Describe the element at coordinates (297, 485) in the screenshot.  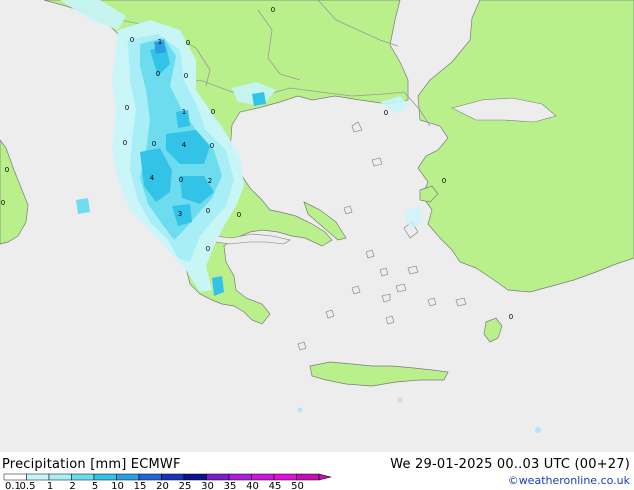
I see `legend-tick-label: 50` at that location.